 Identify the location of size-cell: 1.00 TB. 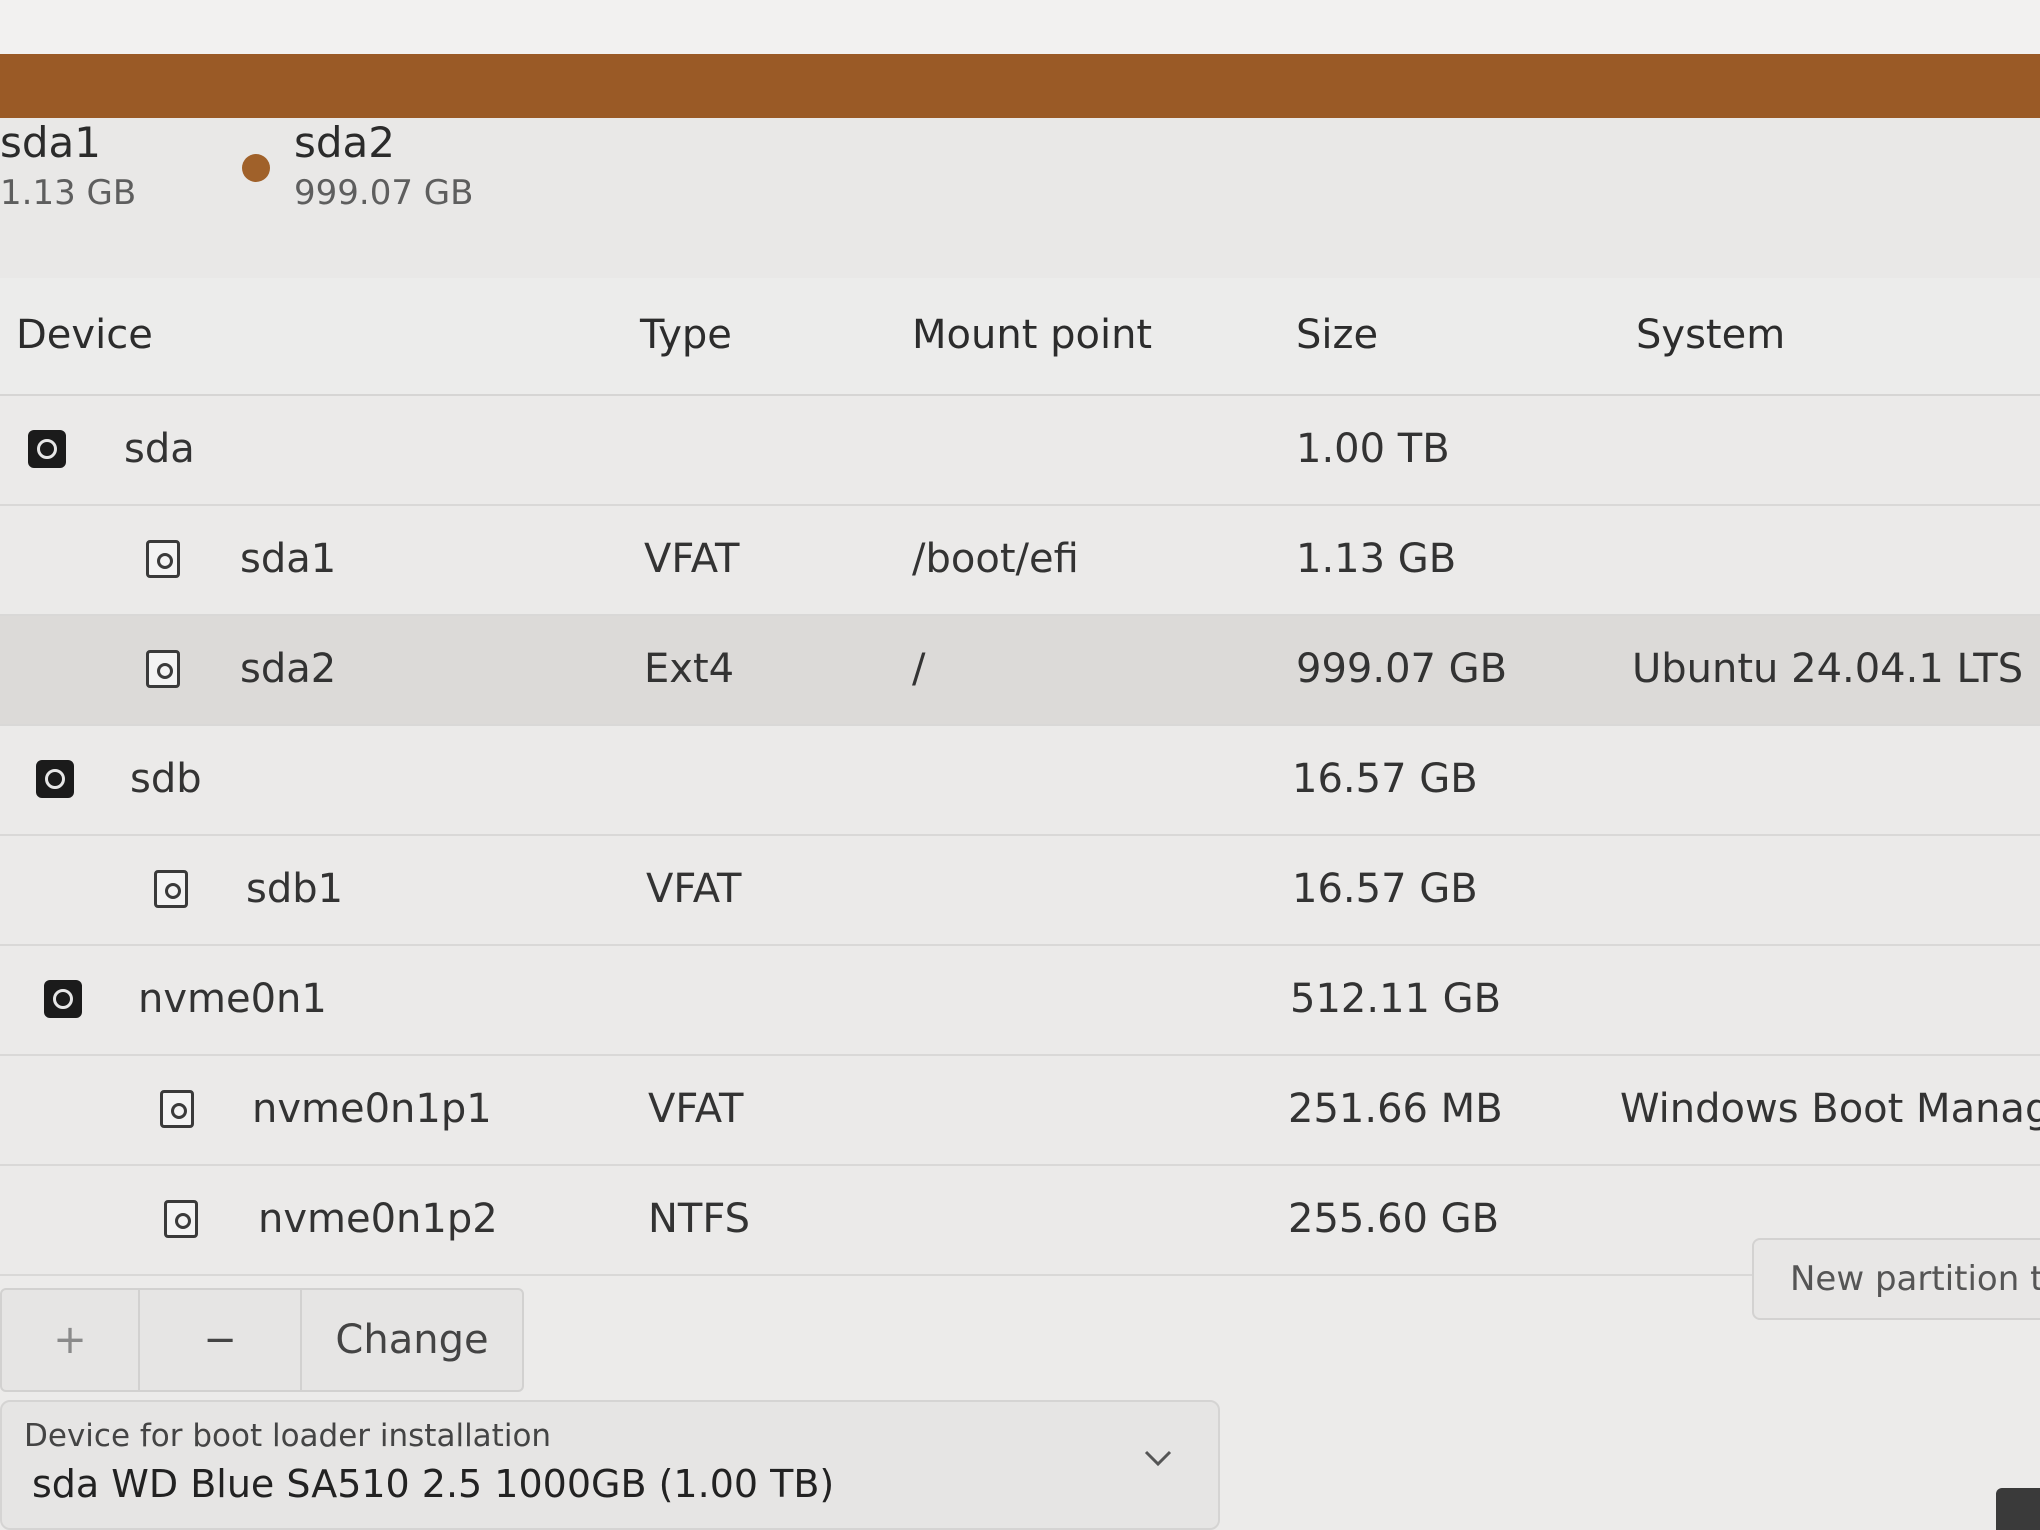
(1373, 449).